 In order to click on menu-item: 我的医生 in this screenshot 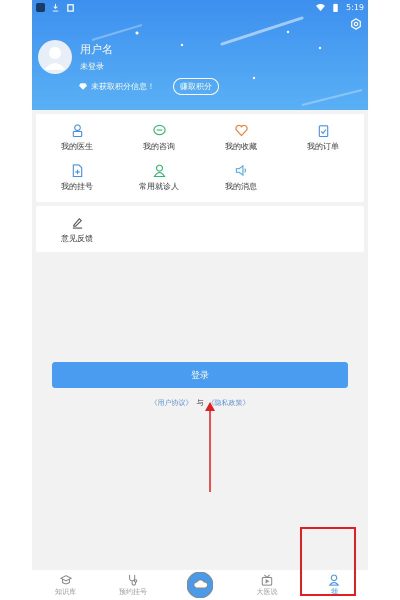, I will do `click(77, 138)`.